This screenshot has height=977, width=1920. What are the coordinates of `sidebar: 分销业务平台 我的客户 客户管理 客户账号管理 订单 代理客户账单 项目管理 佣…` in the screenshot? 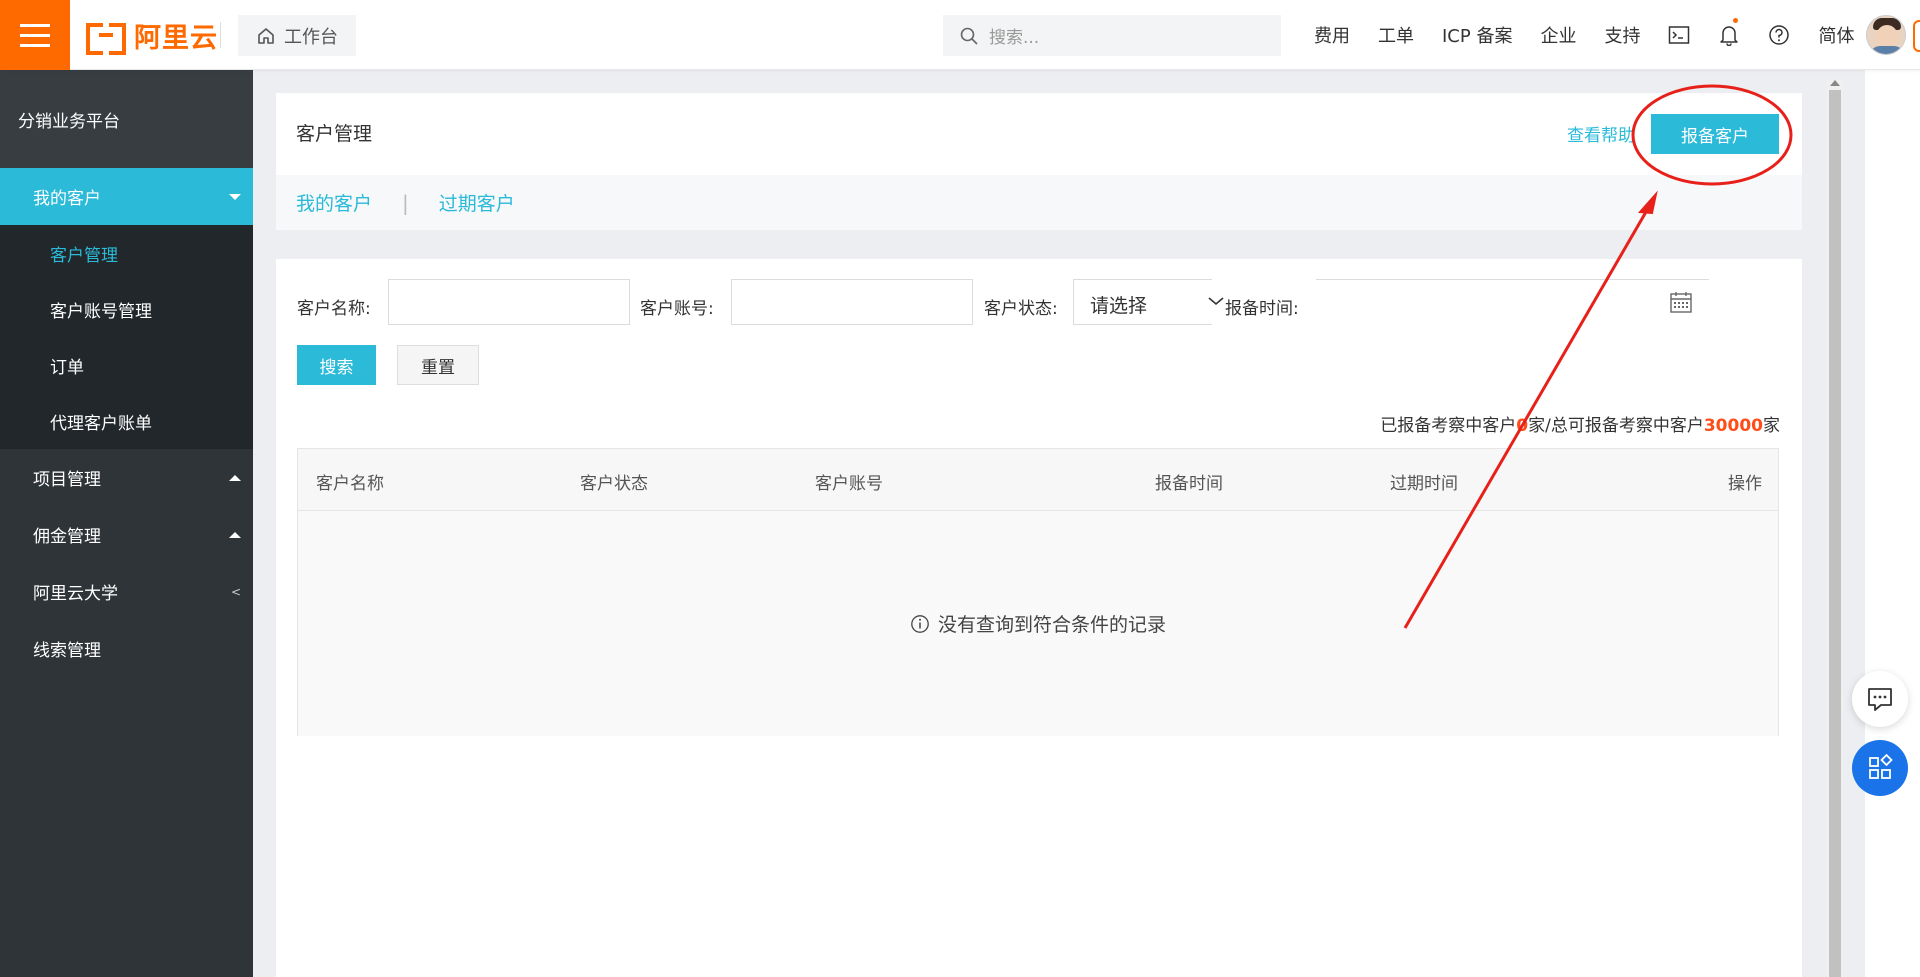 It's located at (126, 523).